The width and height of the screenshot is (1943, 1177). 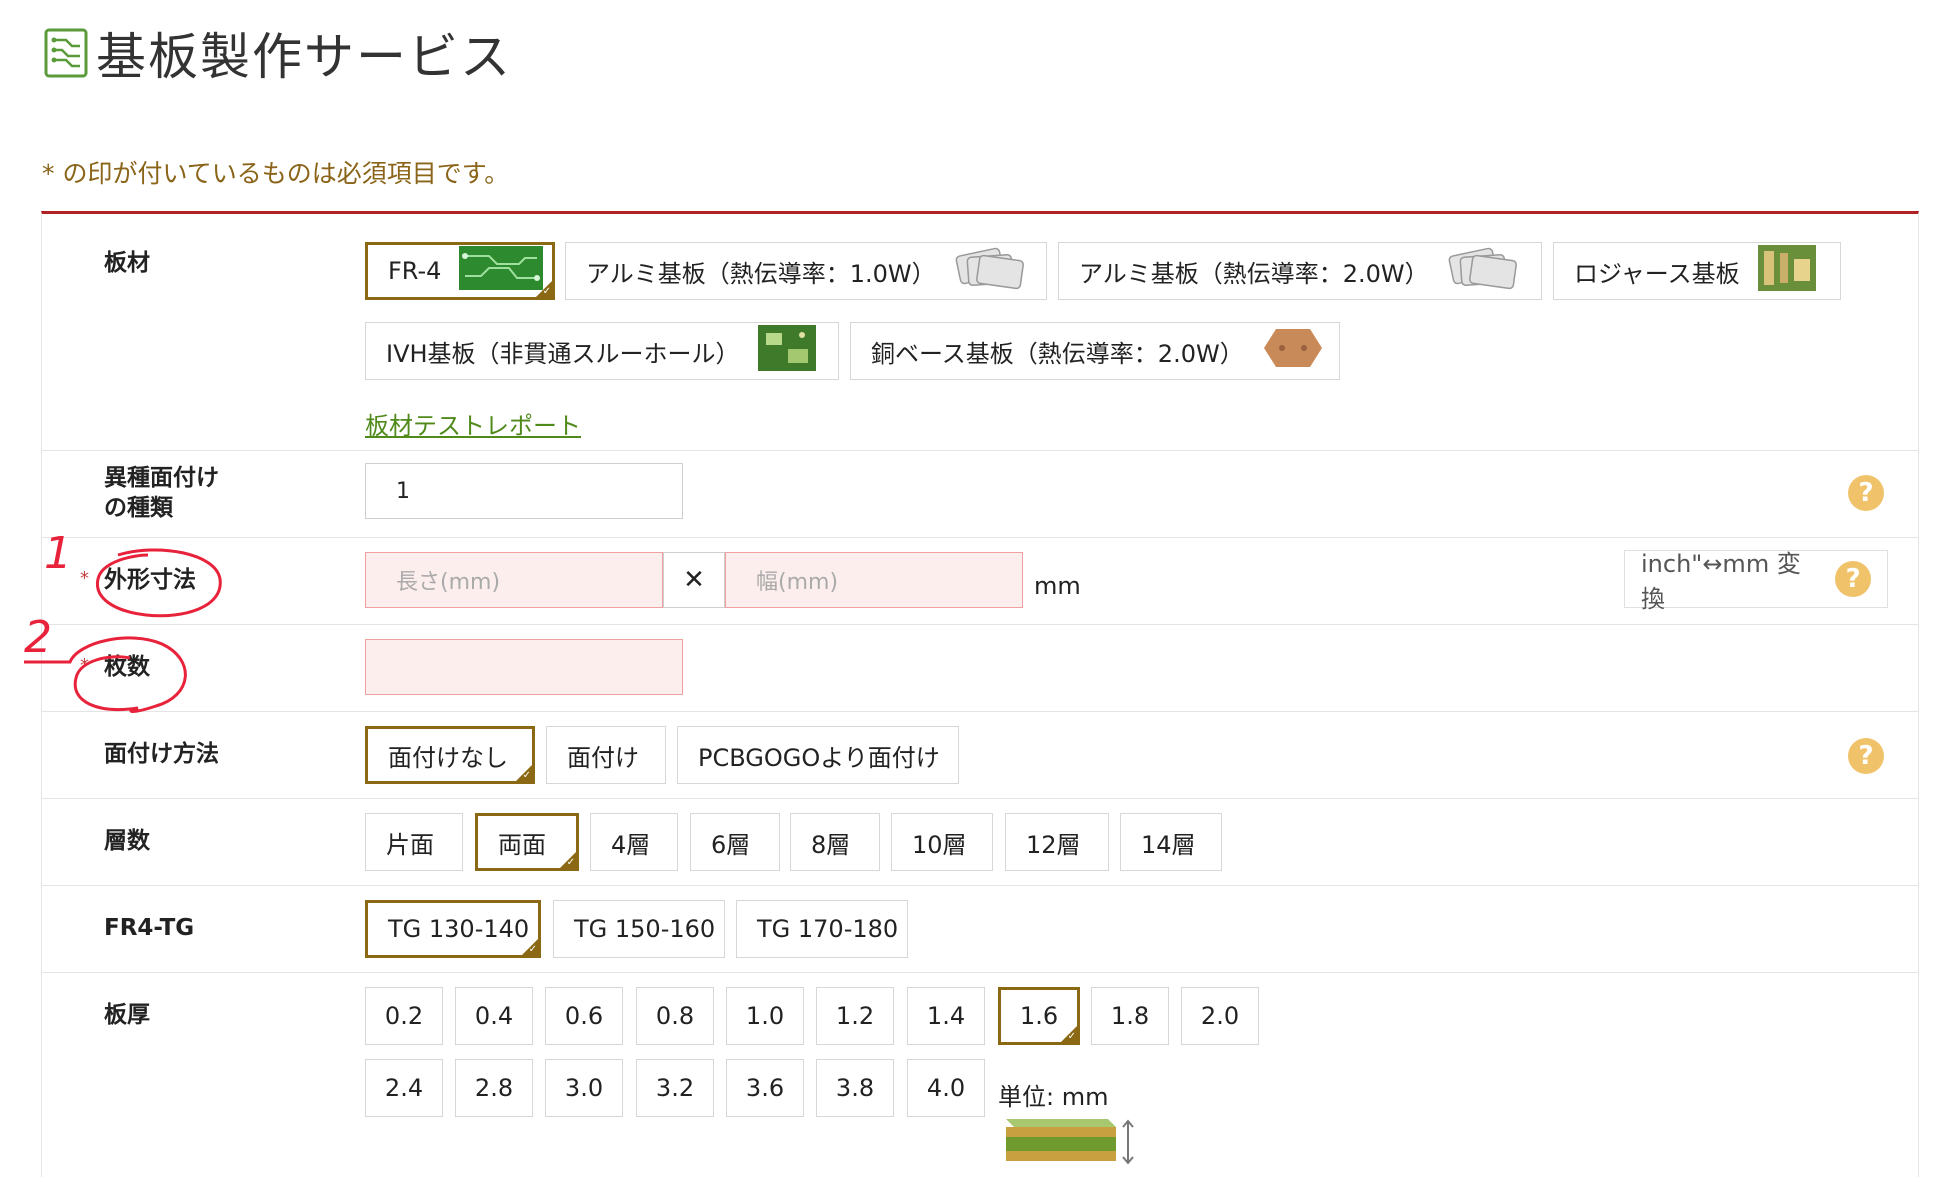 What do you see at coordinates (448, 757) in the screenshot?
I see `option-label: 面付けなし` at bounding box center [448, 757].